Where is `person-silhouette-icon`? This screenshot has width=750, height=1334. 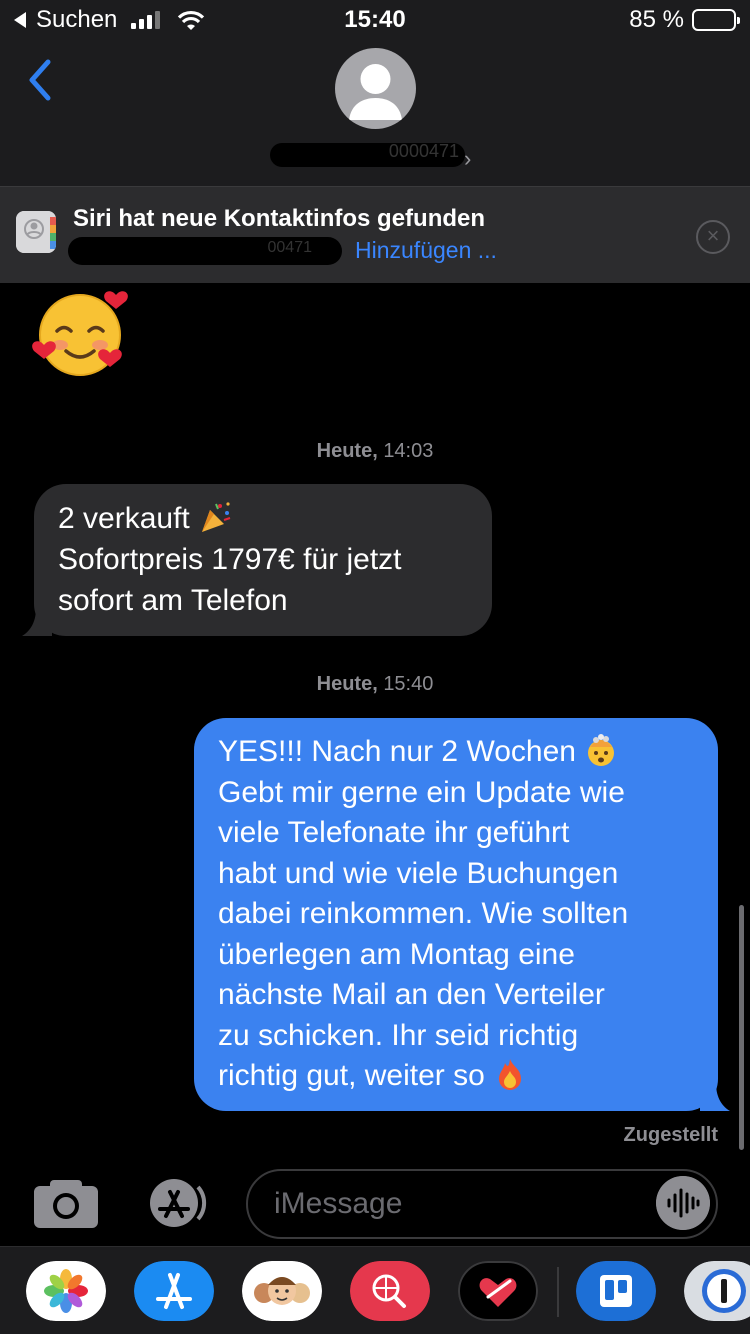
person-silhouette-icon is located at coordinates (375, 92).